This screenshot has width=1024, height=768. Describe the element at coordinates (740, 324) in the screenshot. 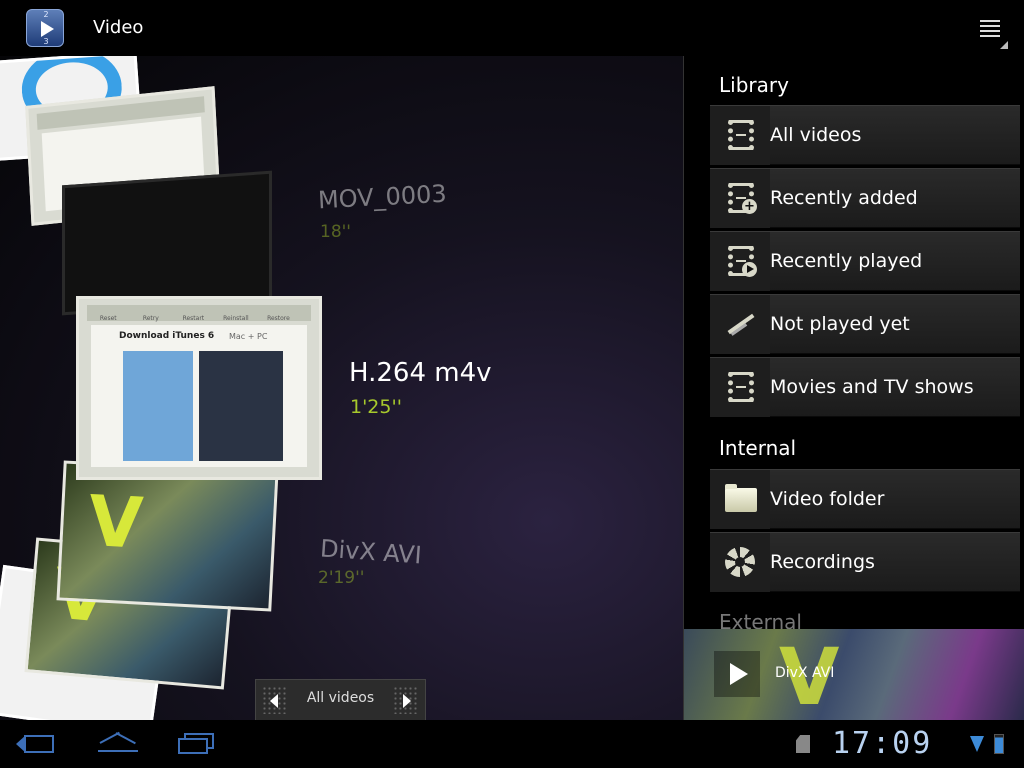

I see `not-played-icon` at that location.